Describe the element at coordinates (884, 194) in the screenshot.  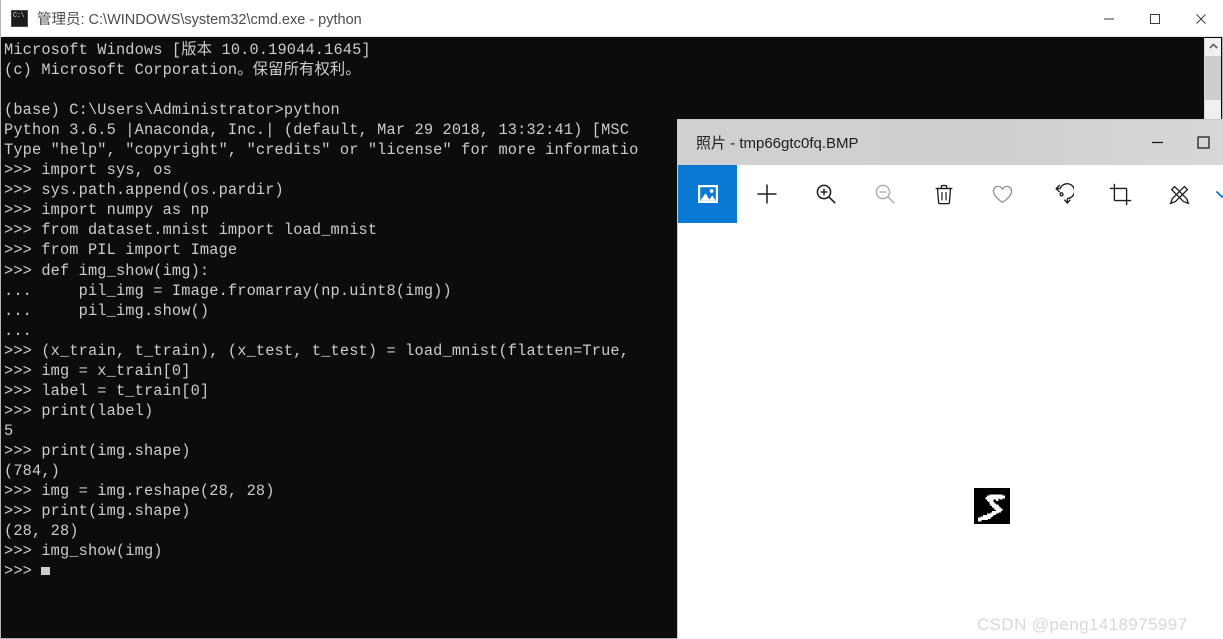
I see `zoom-out-icon` at that location.